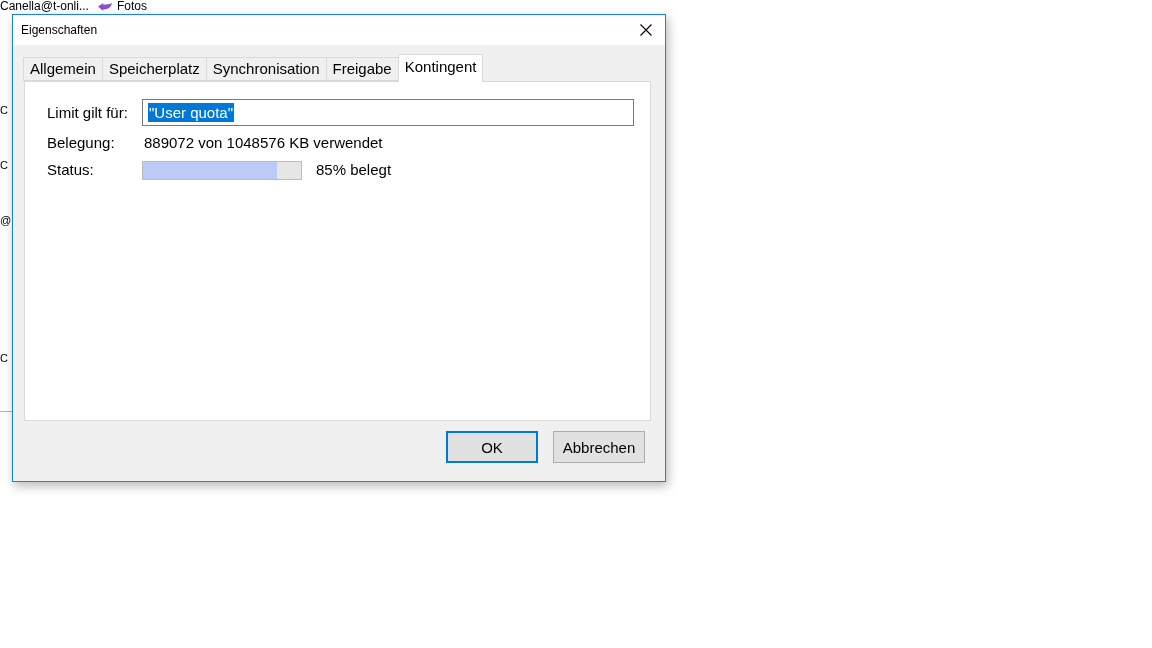 This screenshot has width=1152, height=648. I want to click on tab: Freigabe, so click(362, 69).